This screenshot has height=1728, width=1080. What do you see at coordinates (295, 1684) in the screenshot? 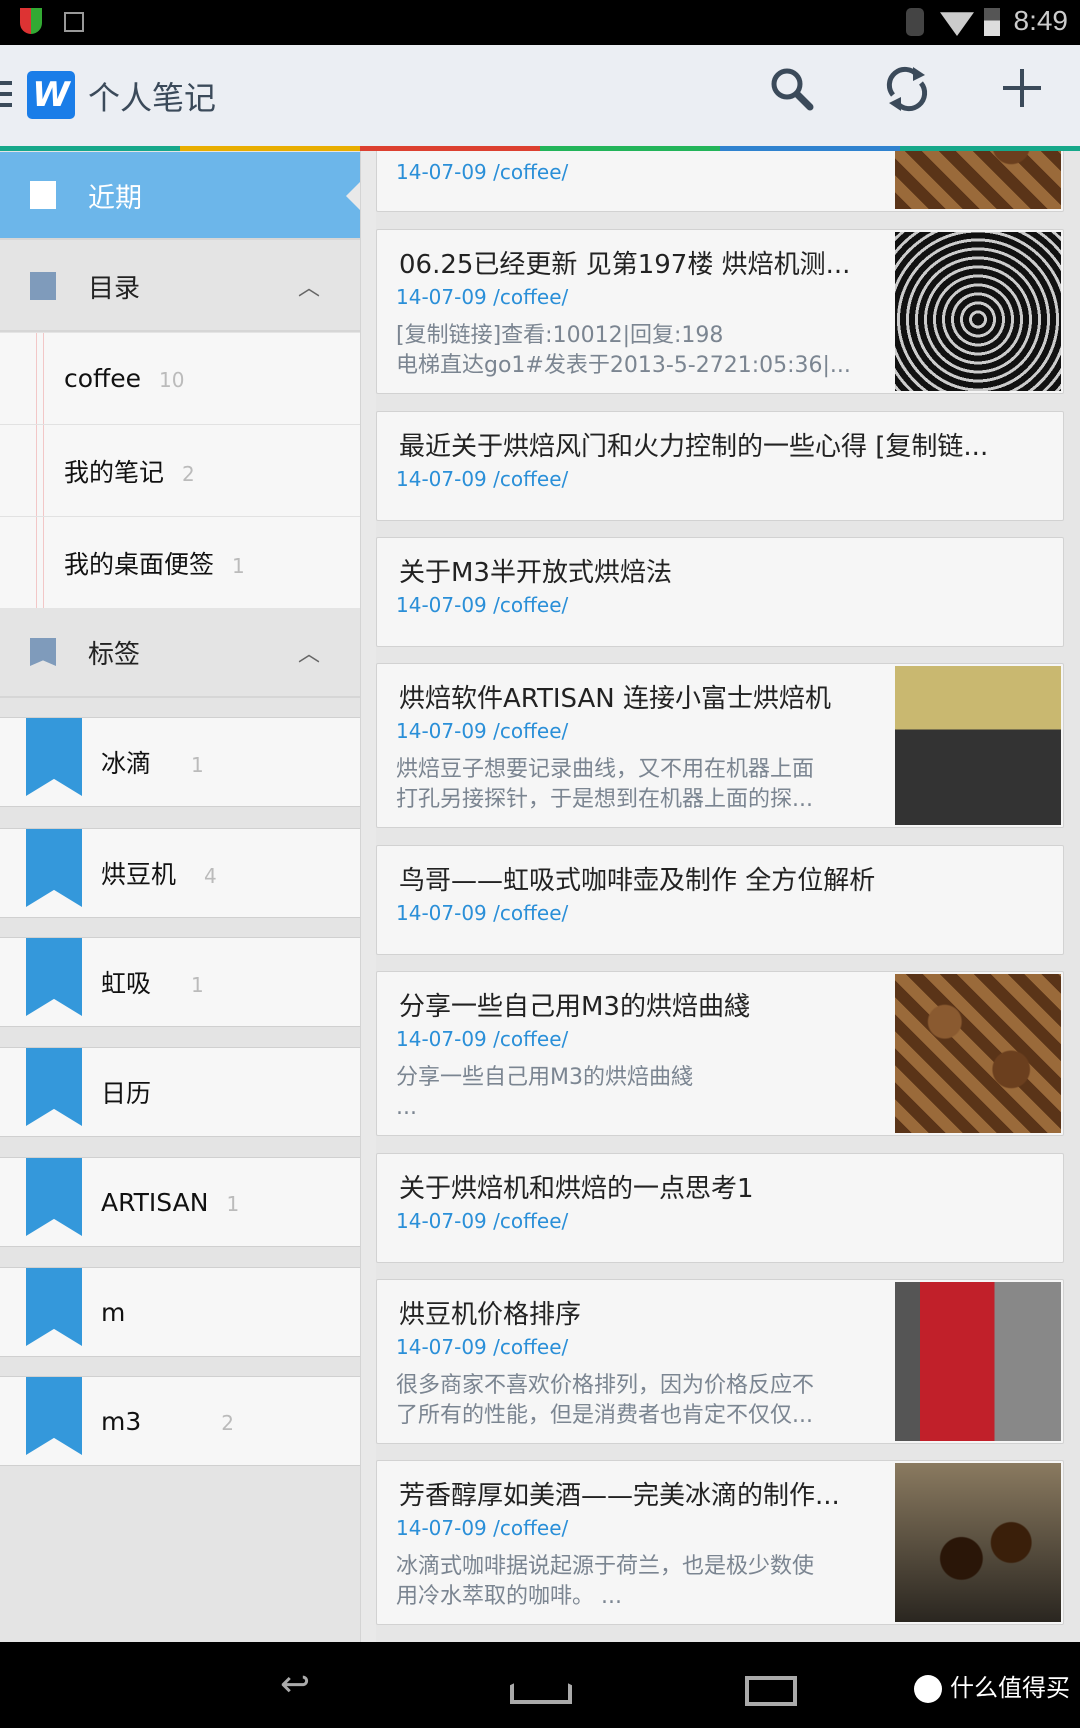
I see `back-button: ↩` at bounding box center [295, 1684].